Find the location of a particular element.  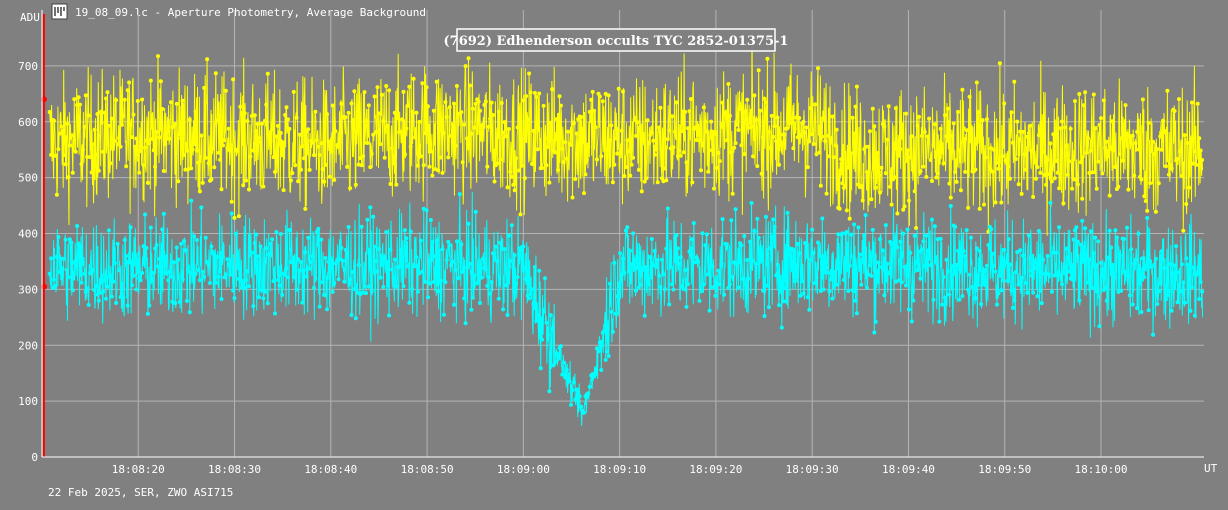

lightcurve-app-icon is located at coordinates (59, 11).